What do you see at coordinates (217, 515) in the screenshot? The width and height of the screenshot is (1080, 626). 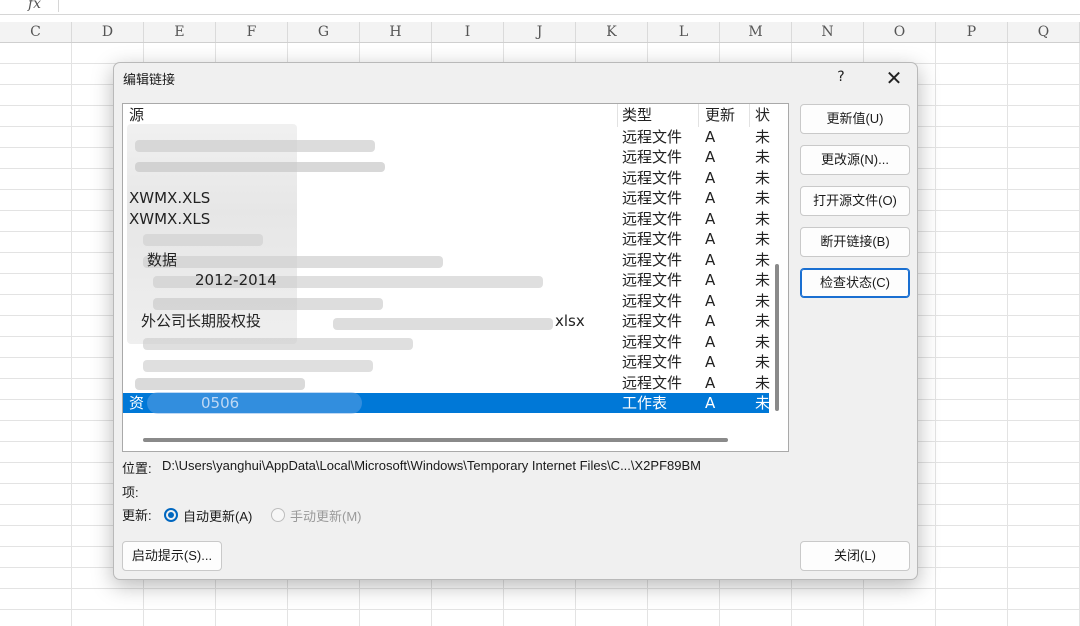 I see `auto-update-label: 自动更新(A)` at bounding box center [217, 515].